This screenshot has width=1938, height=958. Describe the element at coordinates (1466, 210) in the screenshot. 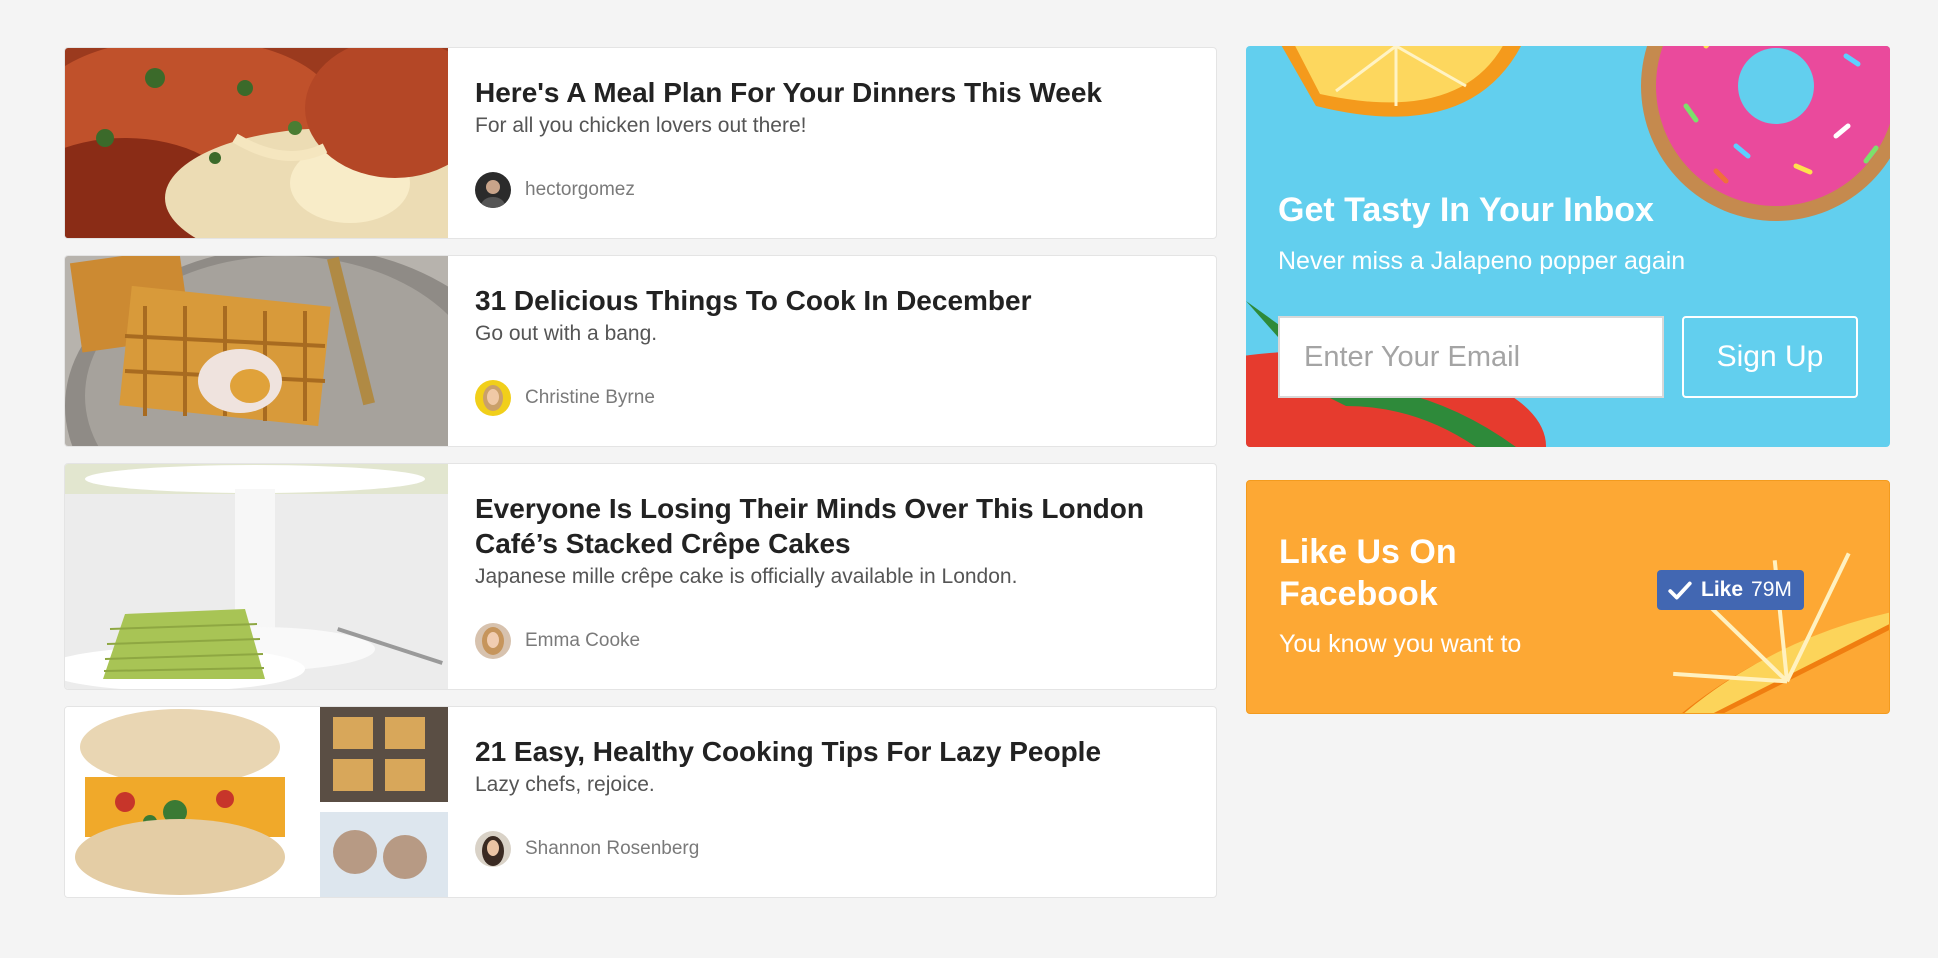

I see `newsletter-title: Get Tasty In Your Inbox` at that location.